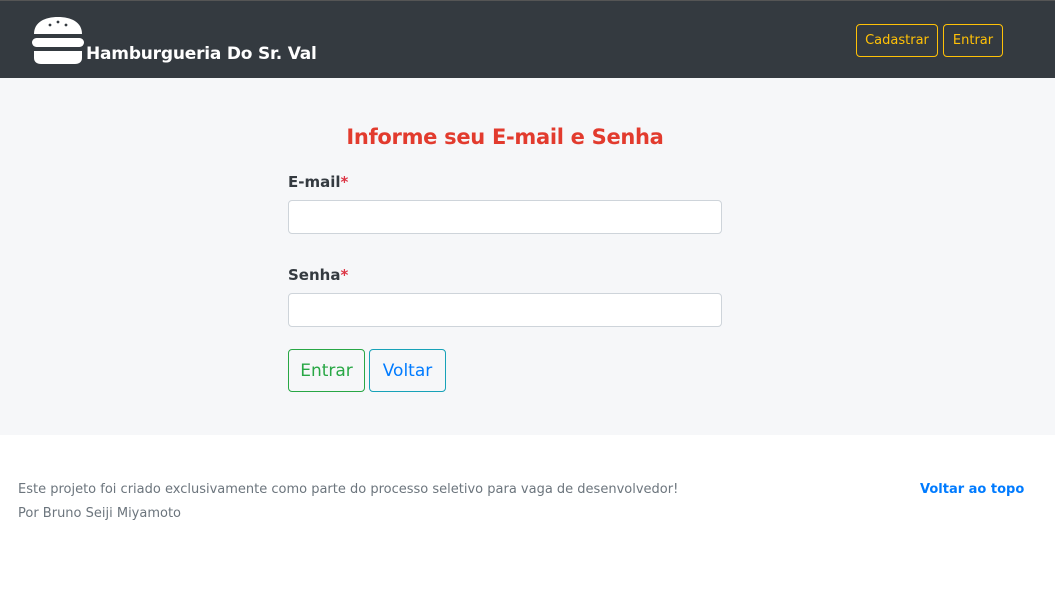 This screenshot has width=1055, height=597. What do you see at coordinates (897, 40) in the screenshot?
I see `cadastrar-button: Cadastrar` at bounding box center [897, 40].